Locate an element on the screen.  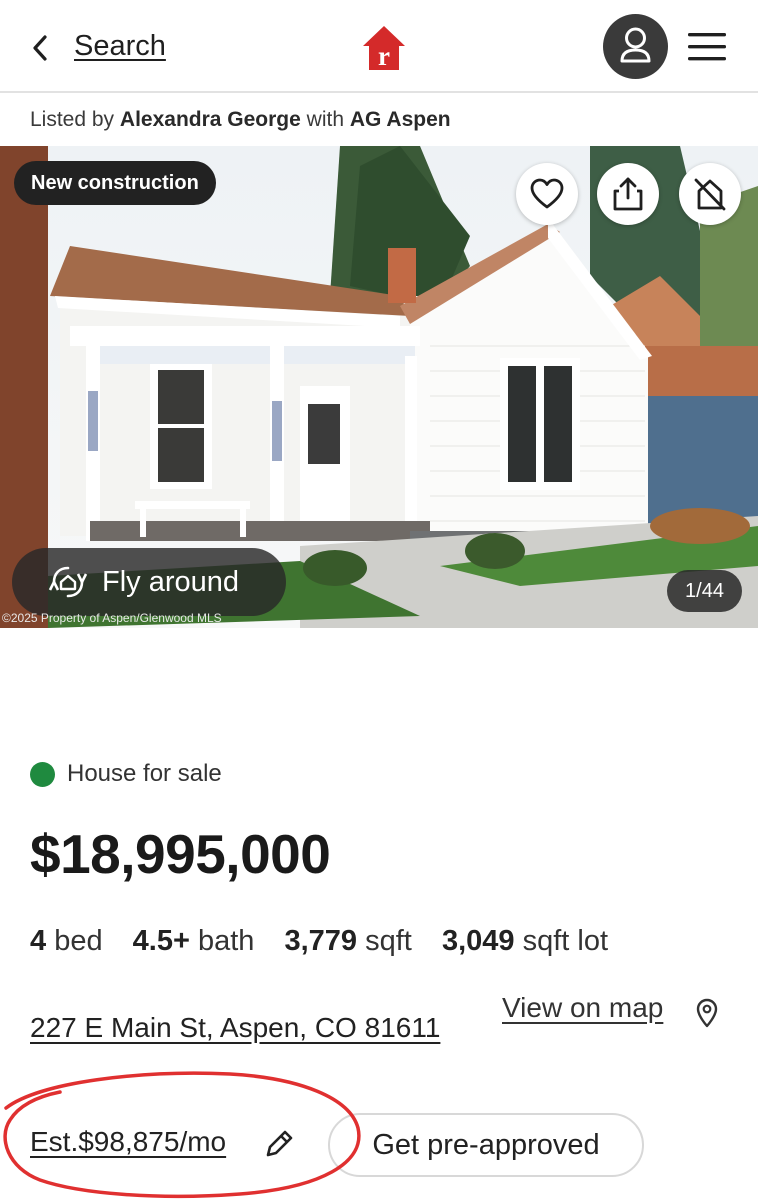
listed-by-connector: with is located at coordinates (325, 119).